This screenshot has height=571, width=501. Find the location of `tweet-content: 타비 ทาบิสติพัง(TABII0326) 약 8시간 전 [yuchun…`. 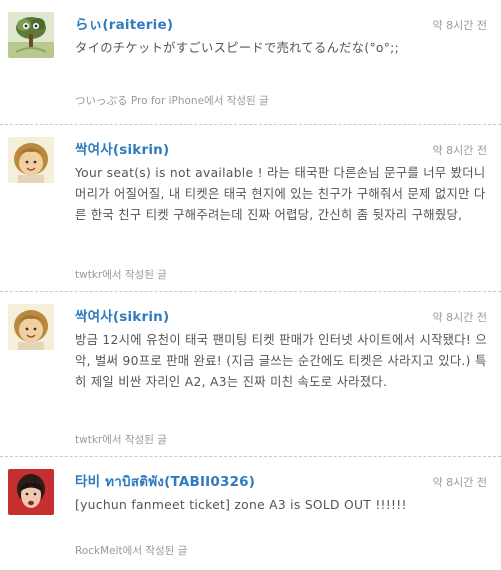

tweet-content: 타비 ทาบิสติพัง(TABII0326) 약 8시간 전 [yuchun… is located at coordinates (281, 493).